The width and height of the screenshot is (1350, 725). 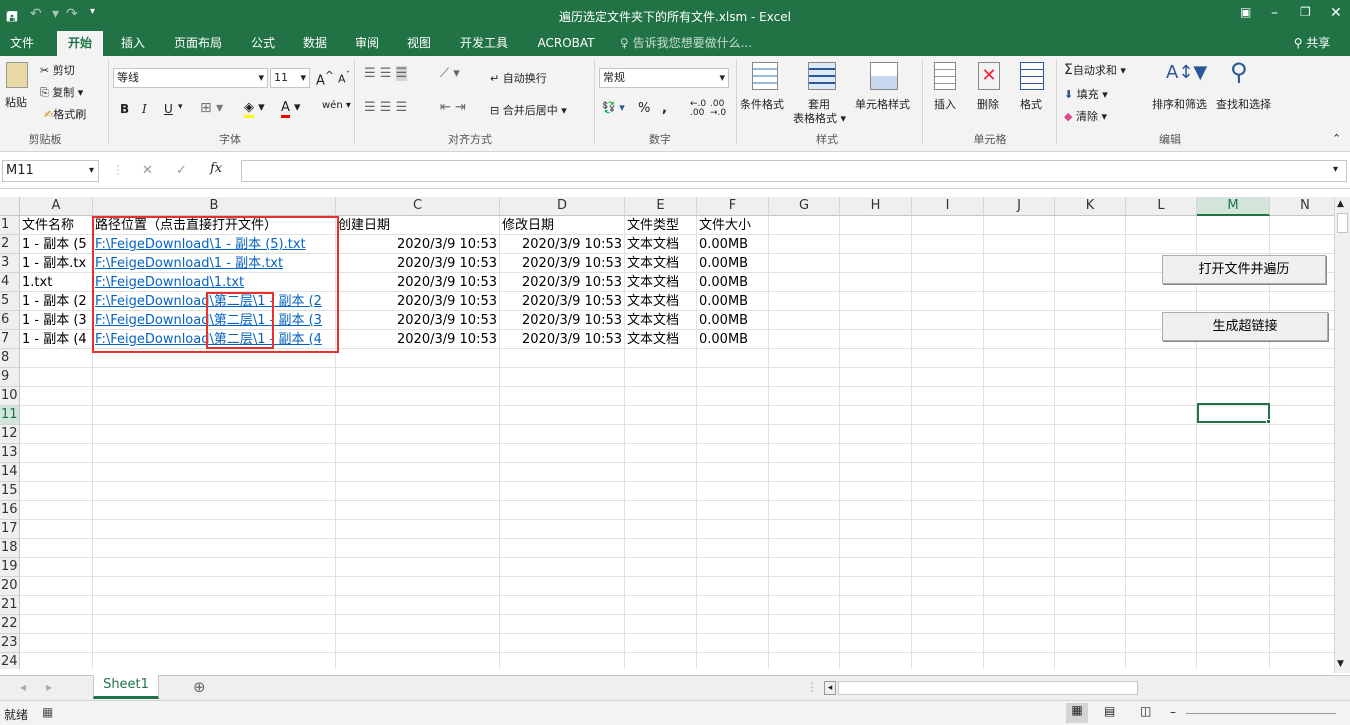 I want to click on column-header-d: D, so click(x=562, y=206).